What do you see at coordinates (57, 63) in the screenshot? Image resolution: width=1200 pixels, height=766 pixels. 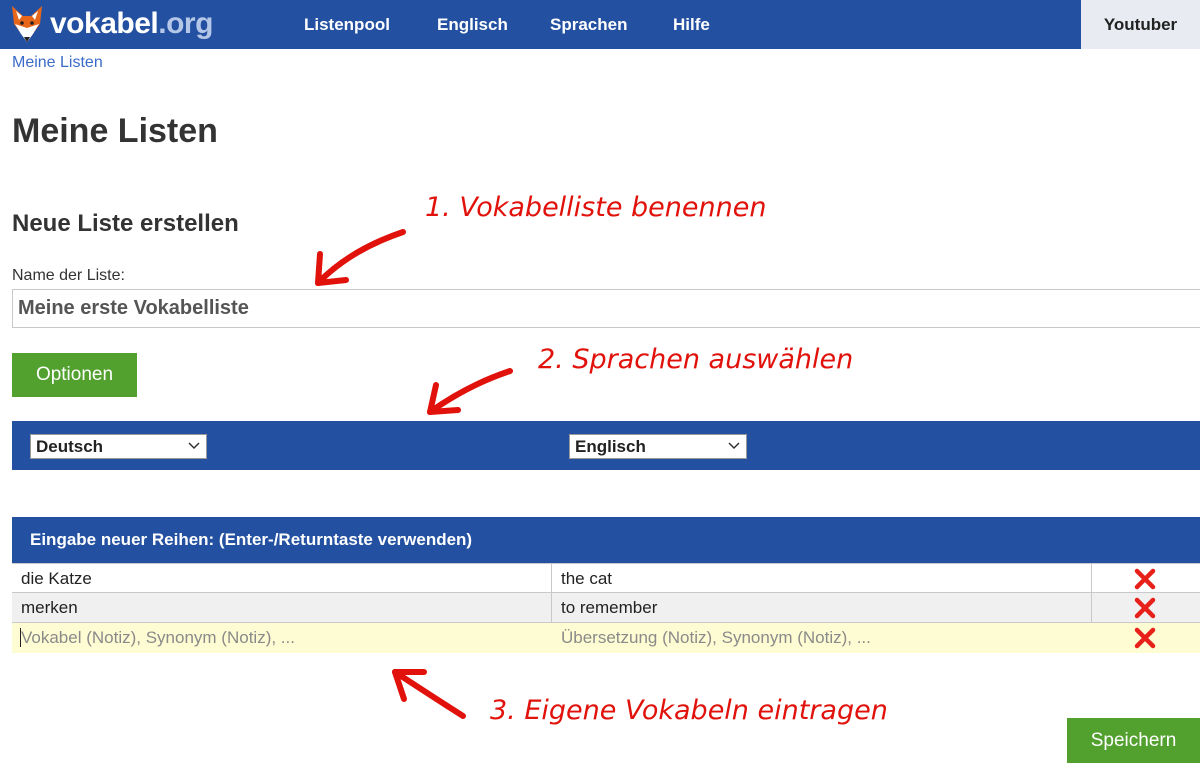 I see `breadcrumb: Meine Listen` at bounding box center [57, 63].